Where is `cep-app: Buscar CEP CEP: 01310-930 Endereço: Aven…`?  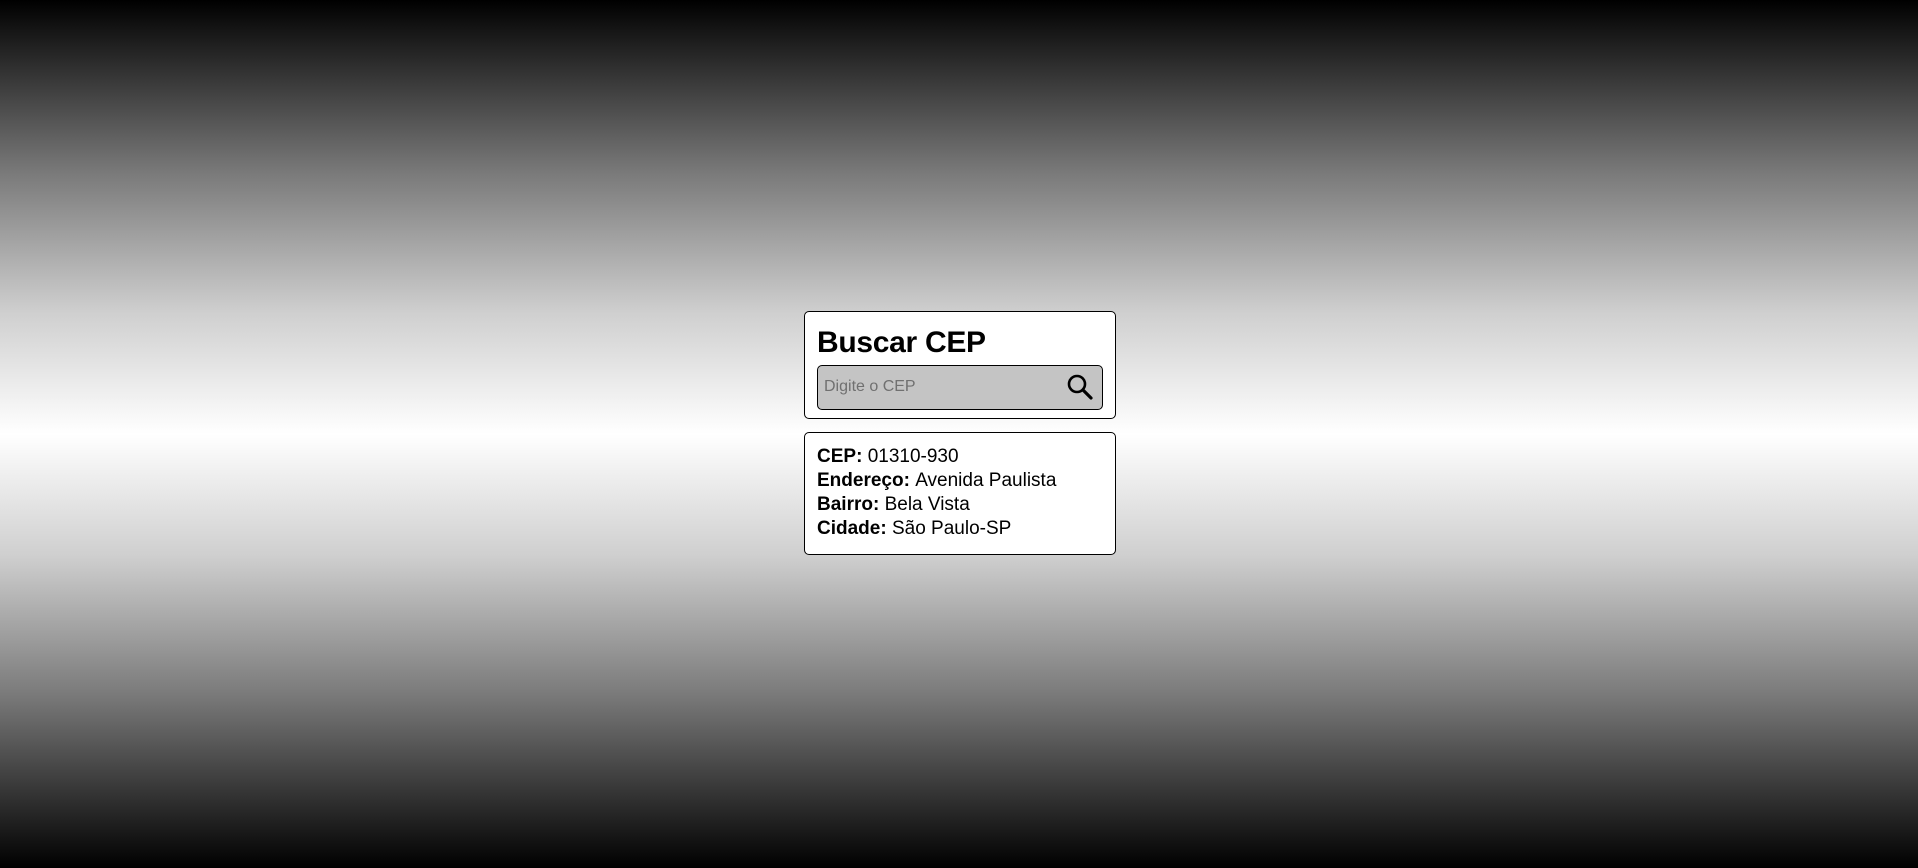
cep-app: Buscar CEP CEP: 01310-930 Endereço: Aven… is located at coordinates (960, 433).